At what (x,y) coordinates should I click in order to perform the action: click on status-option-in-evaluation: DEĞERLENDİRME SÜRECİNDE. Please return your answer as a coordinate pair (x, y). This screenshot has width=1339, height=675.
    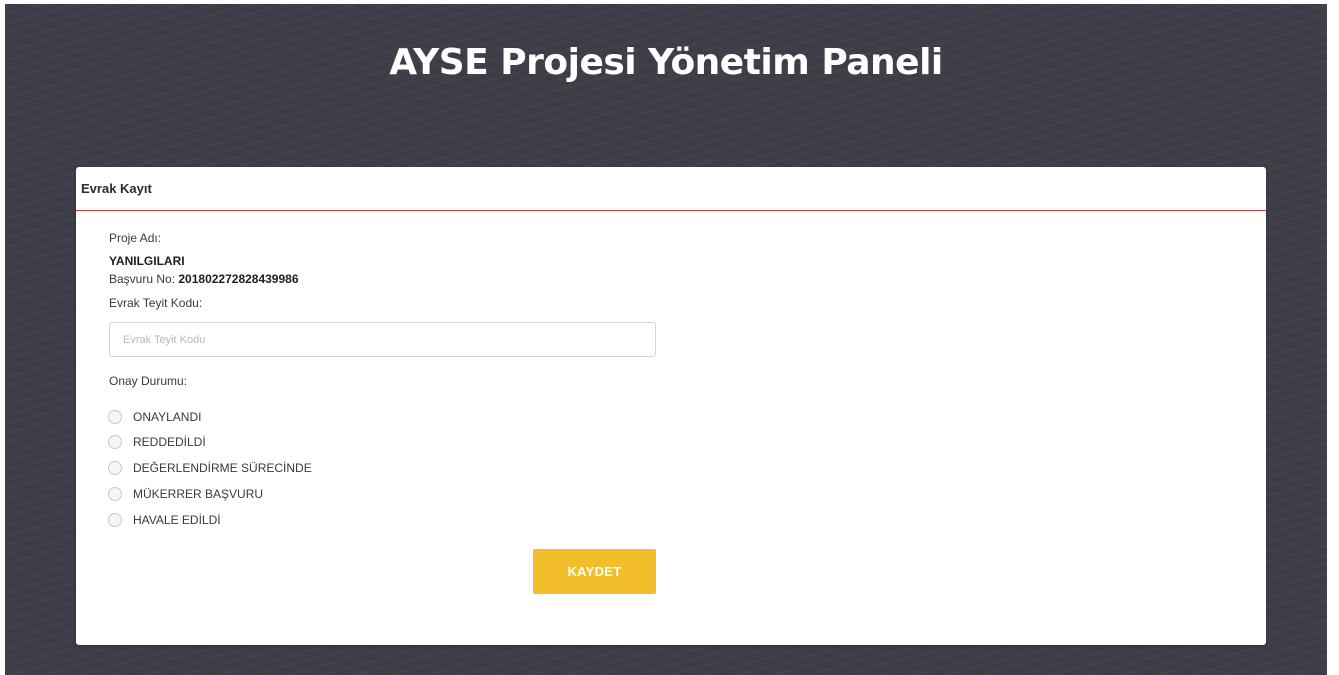
    Looking at the image, I should click on (210, 468).